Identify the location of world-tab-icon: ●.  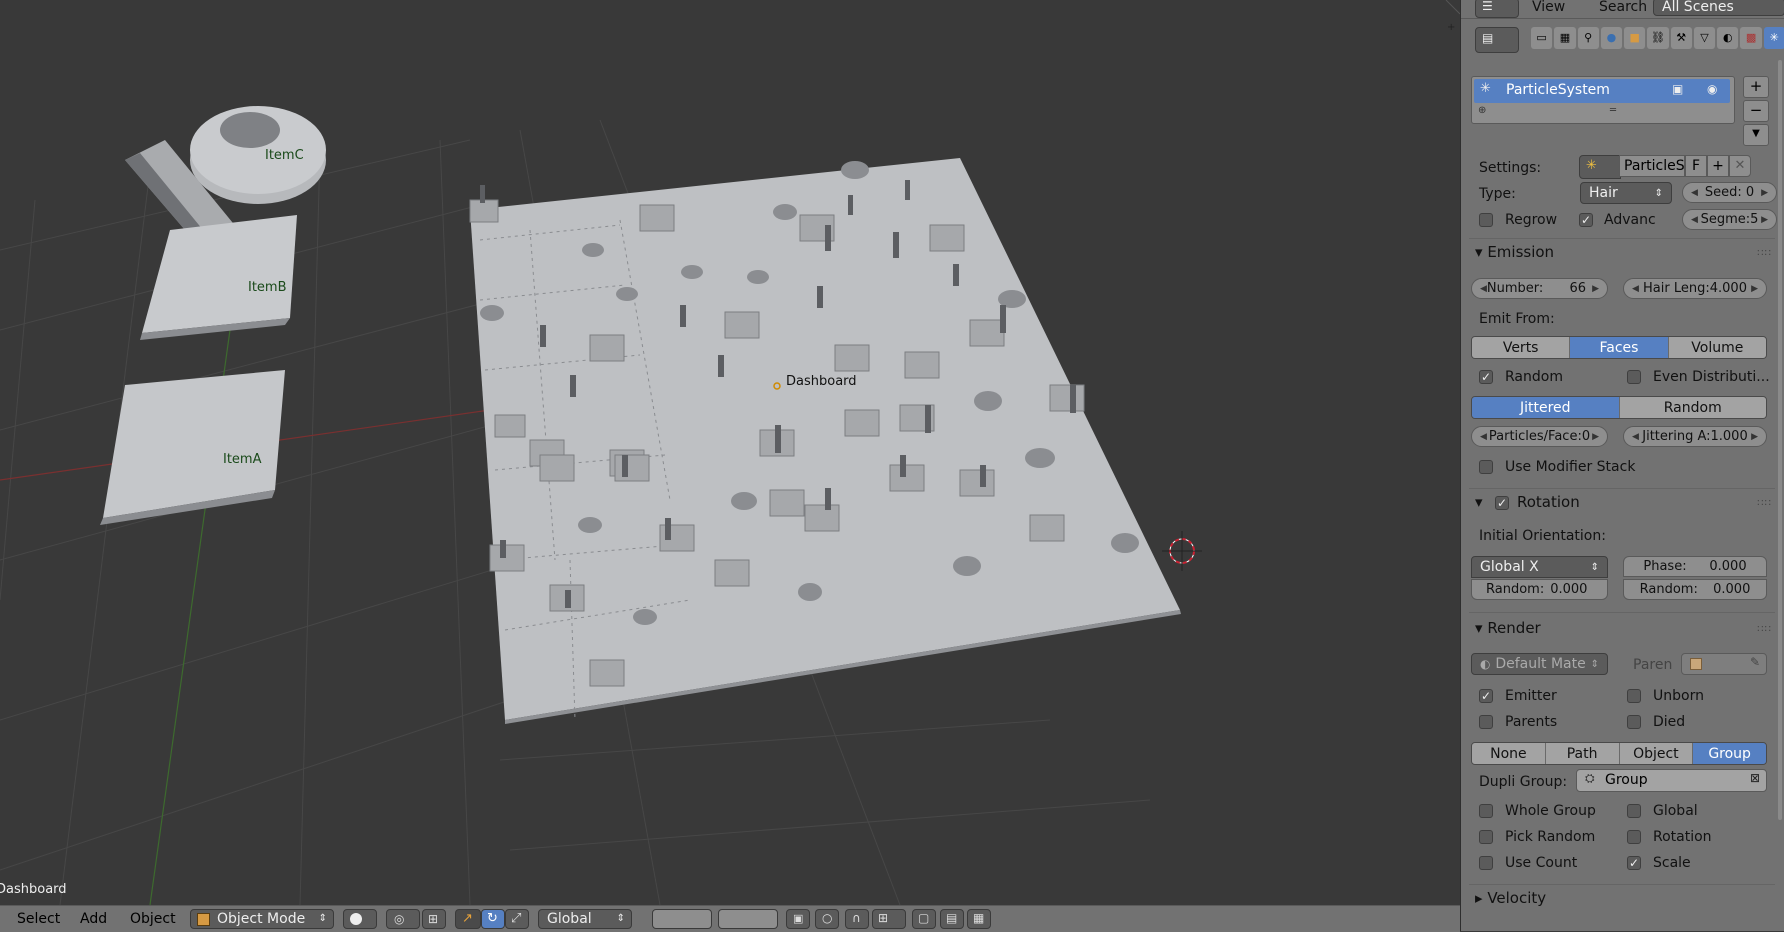
(1611, 38).